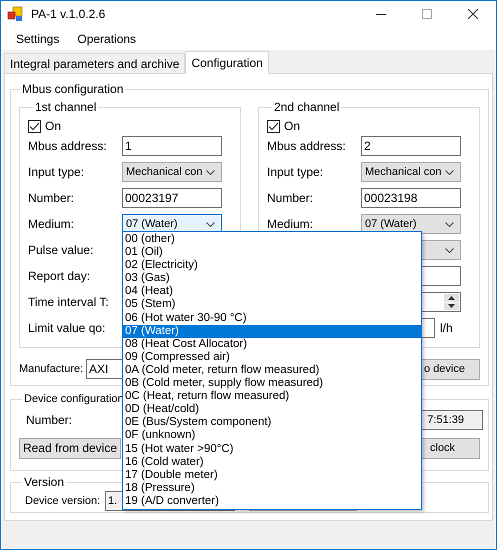 This screenshot has height=550, width=497. What do you see at coordinates (272, 344) in the screenshot?
I see `dropdown-option: 08 (Heat Cost Allocator)` at bounding box center [272, 344].